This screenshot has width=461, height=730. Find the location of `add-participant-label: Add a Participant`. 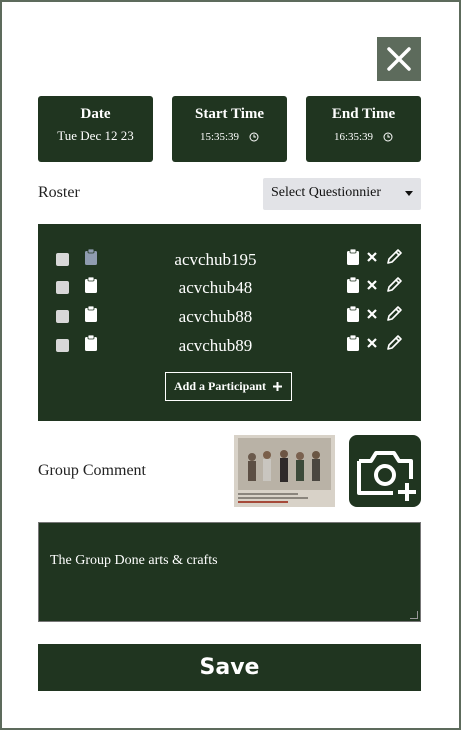

add-participant-label: Add a Participant is located at coordinates (219, 386).